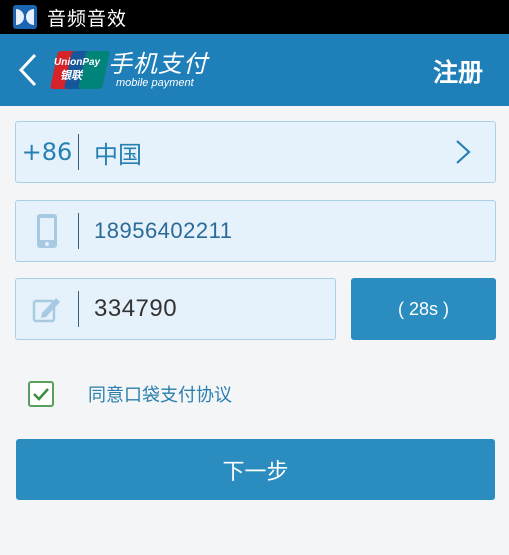  I want to click on dolby-icon, so click(25, 17).